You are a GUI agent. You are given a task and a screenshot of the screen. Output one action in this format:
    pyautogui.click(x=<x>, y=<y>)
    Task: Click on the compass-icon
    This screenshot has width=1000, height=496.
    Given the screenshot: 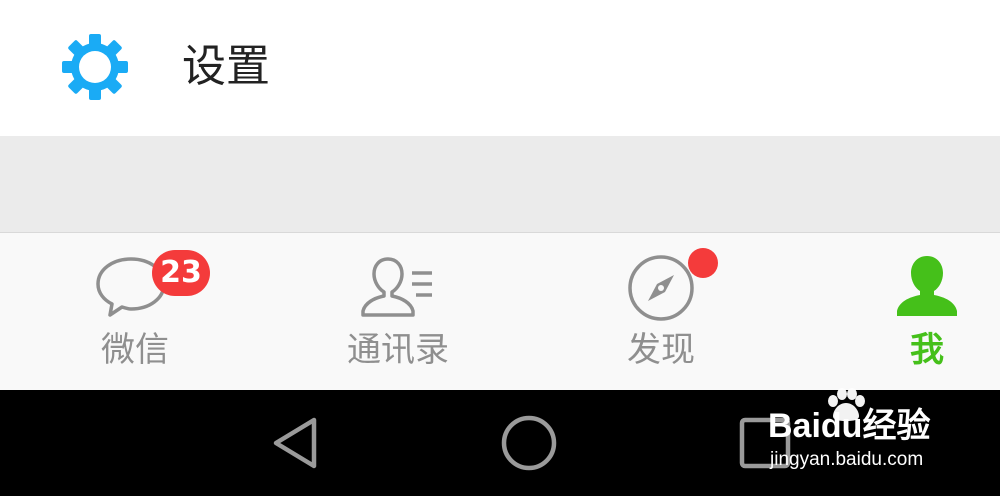 What is the action you would take?
    pyautogui.click(x=661, y=288)
    